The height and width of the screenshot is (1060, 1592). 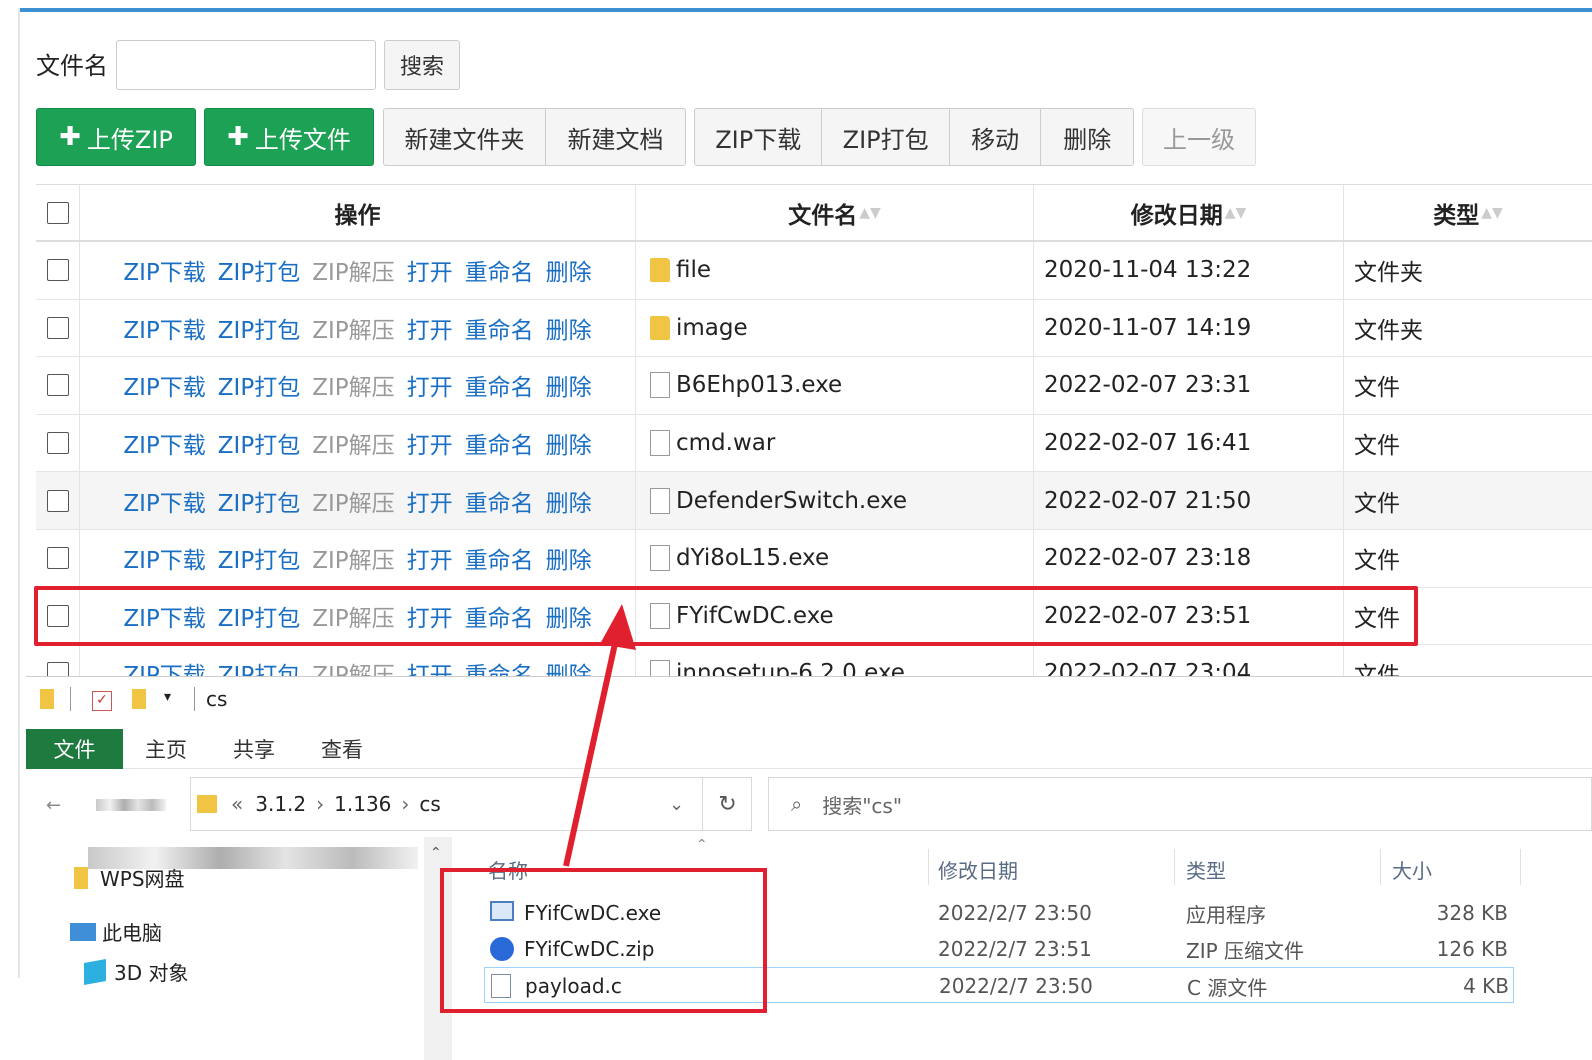 I want to click on select-all-cell, so click(x=58, y=212).